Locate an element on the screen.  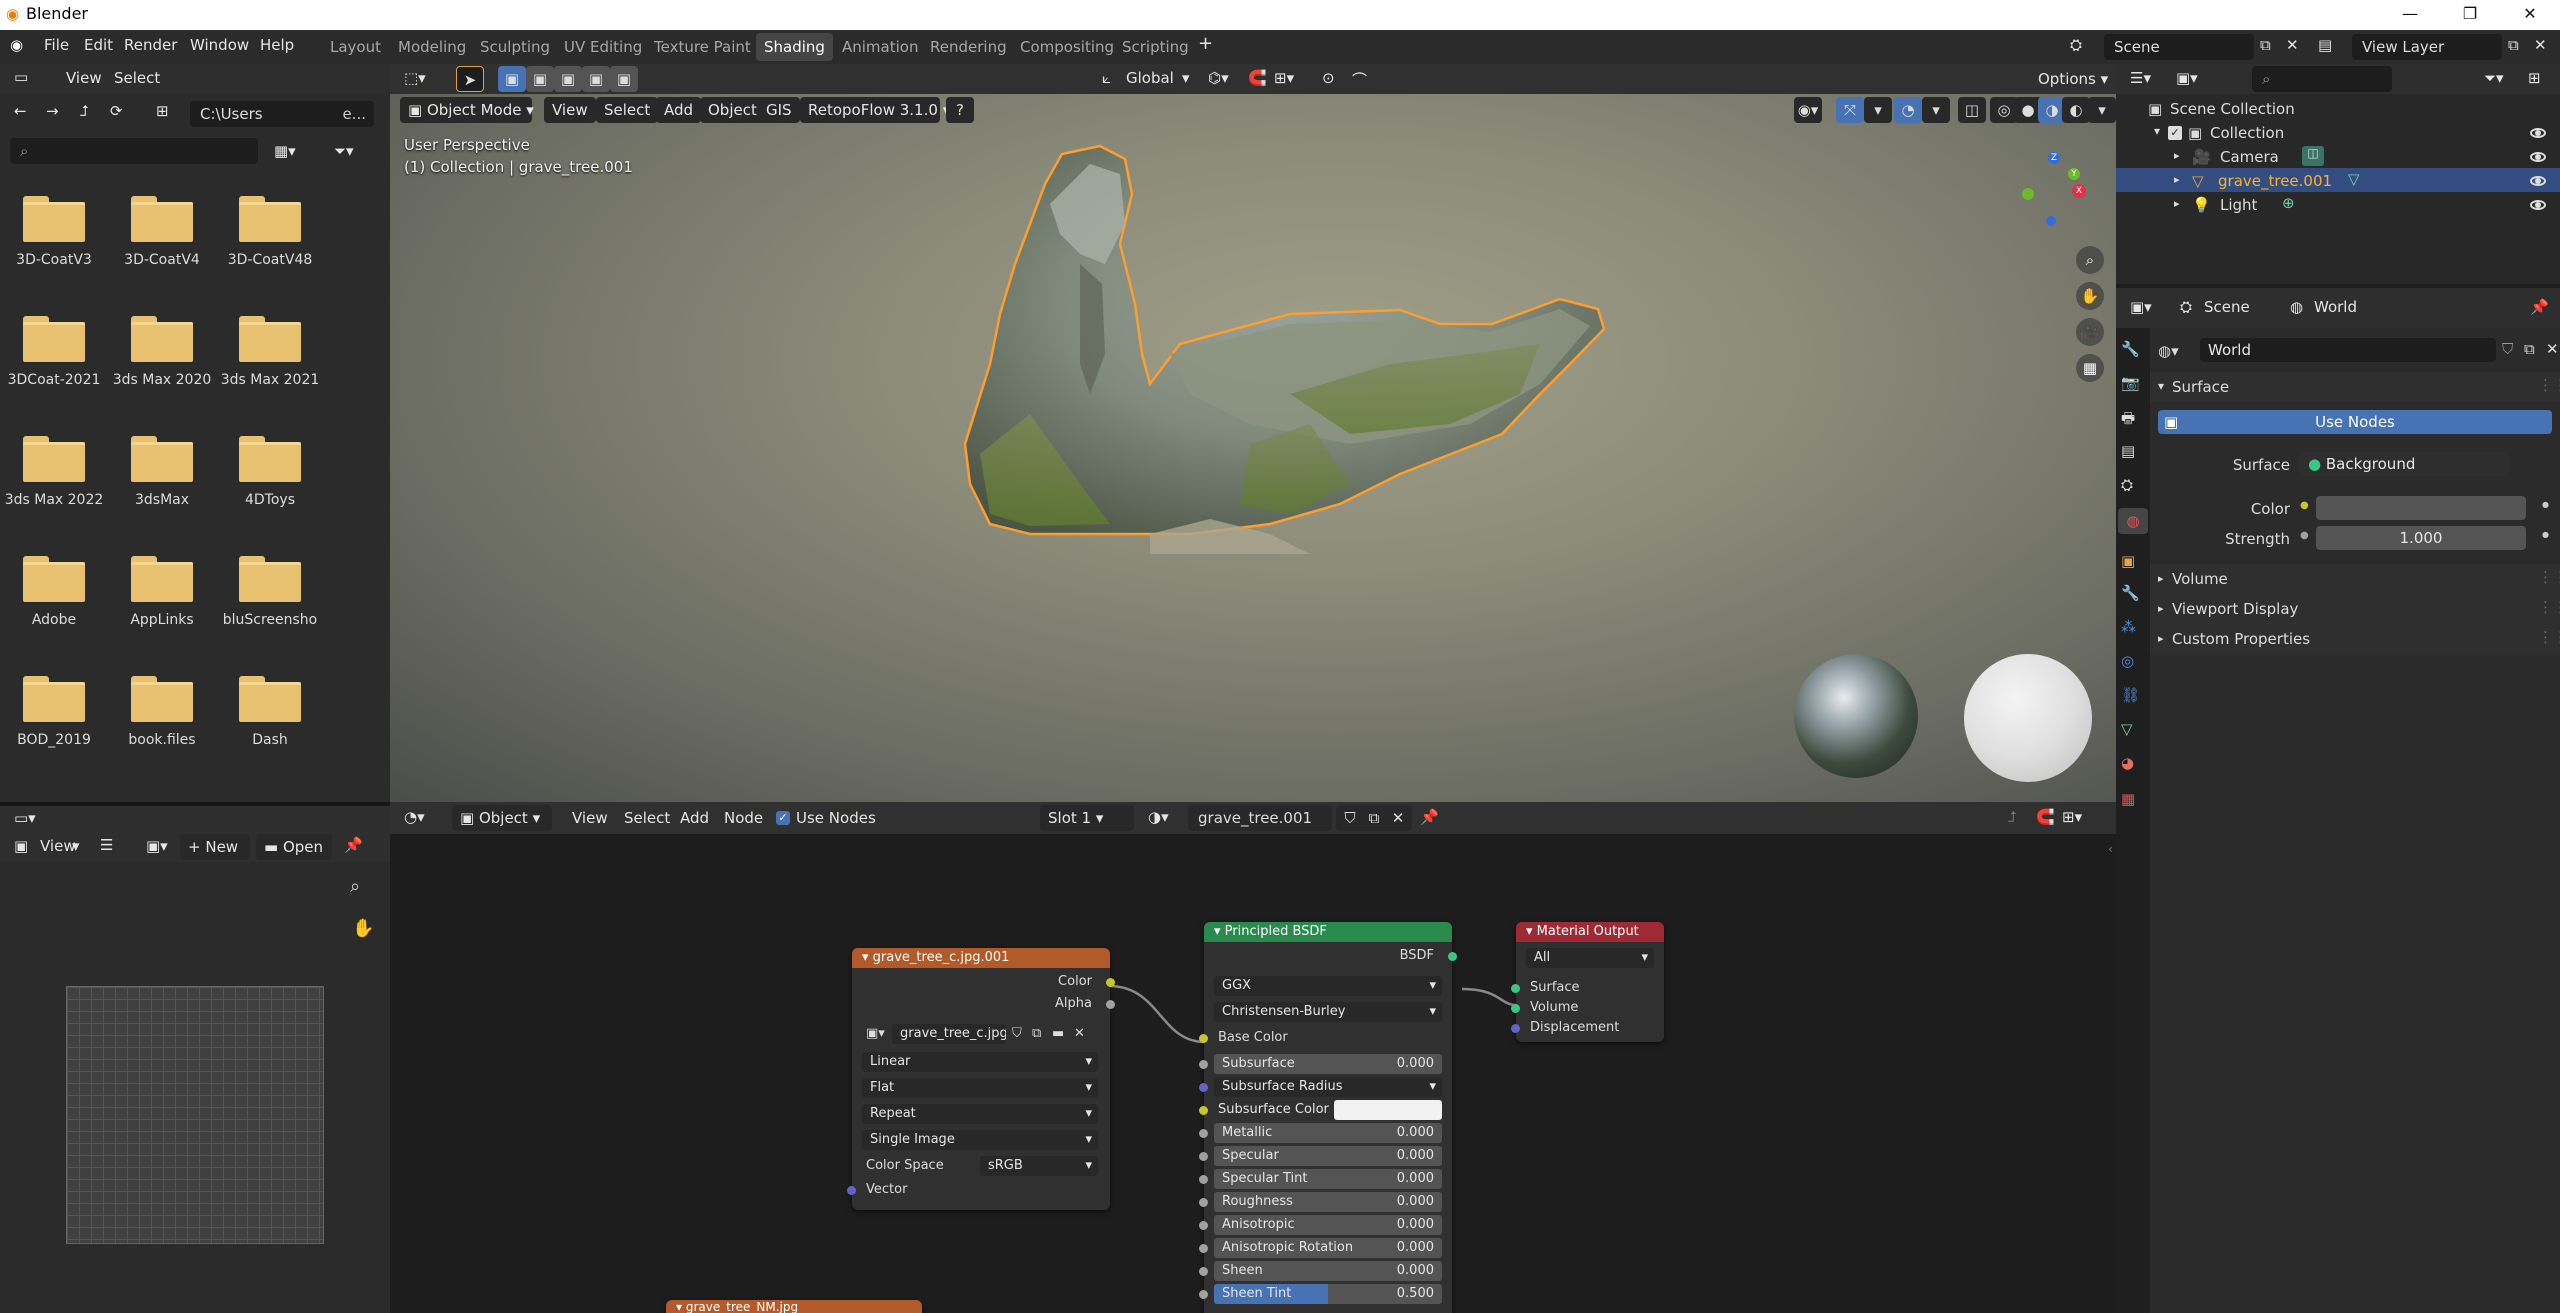
tab-scripting: Scripting is located at coordinates (1155, 47).